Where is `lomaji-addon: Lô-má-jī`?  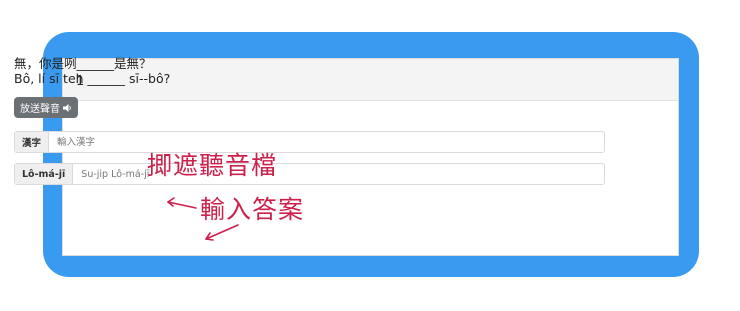
lomaji-addon: Lô-má-jī is located at coordinates (44, 174).